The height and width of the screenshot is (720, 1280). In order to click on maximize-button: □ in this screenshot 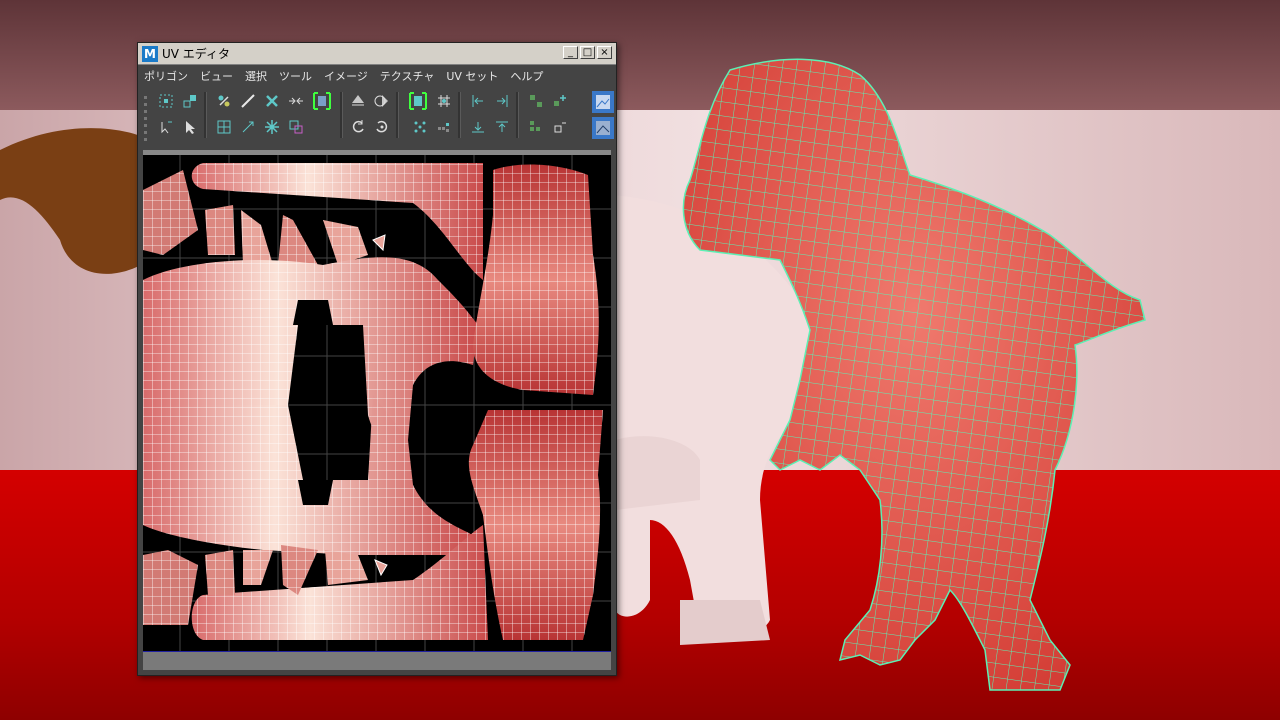, I will do `click(587, 52)`.